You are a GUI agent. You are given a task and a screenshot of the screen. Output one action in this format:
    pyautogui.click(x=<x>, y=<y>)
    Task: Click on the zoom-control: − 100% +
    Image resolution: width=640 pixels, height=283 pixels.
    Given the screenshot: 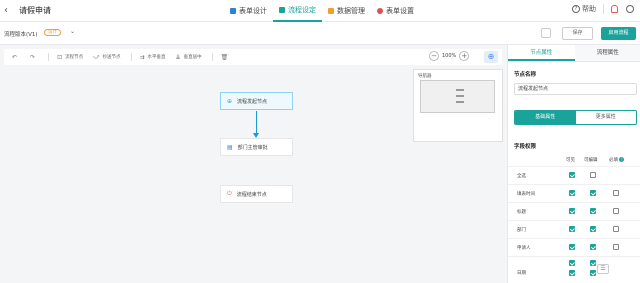 What is the action you would take?
    pyautogui.click(x=449, y=56)
    